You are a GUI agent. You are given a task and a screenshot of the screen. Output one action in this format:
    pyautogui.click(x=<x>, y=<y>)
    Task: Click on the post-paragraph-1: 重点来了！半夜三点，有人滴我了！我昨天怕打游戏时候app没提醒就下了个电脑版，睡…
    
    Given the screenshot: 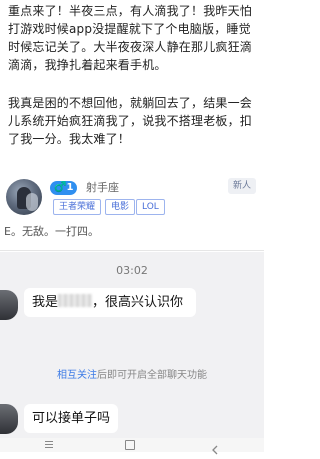 What is the action you would take?
    pyautogui.click(x=130, y=38)
    